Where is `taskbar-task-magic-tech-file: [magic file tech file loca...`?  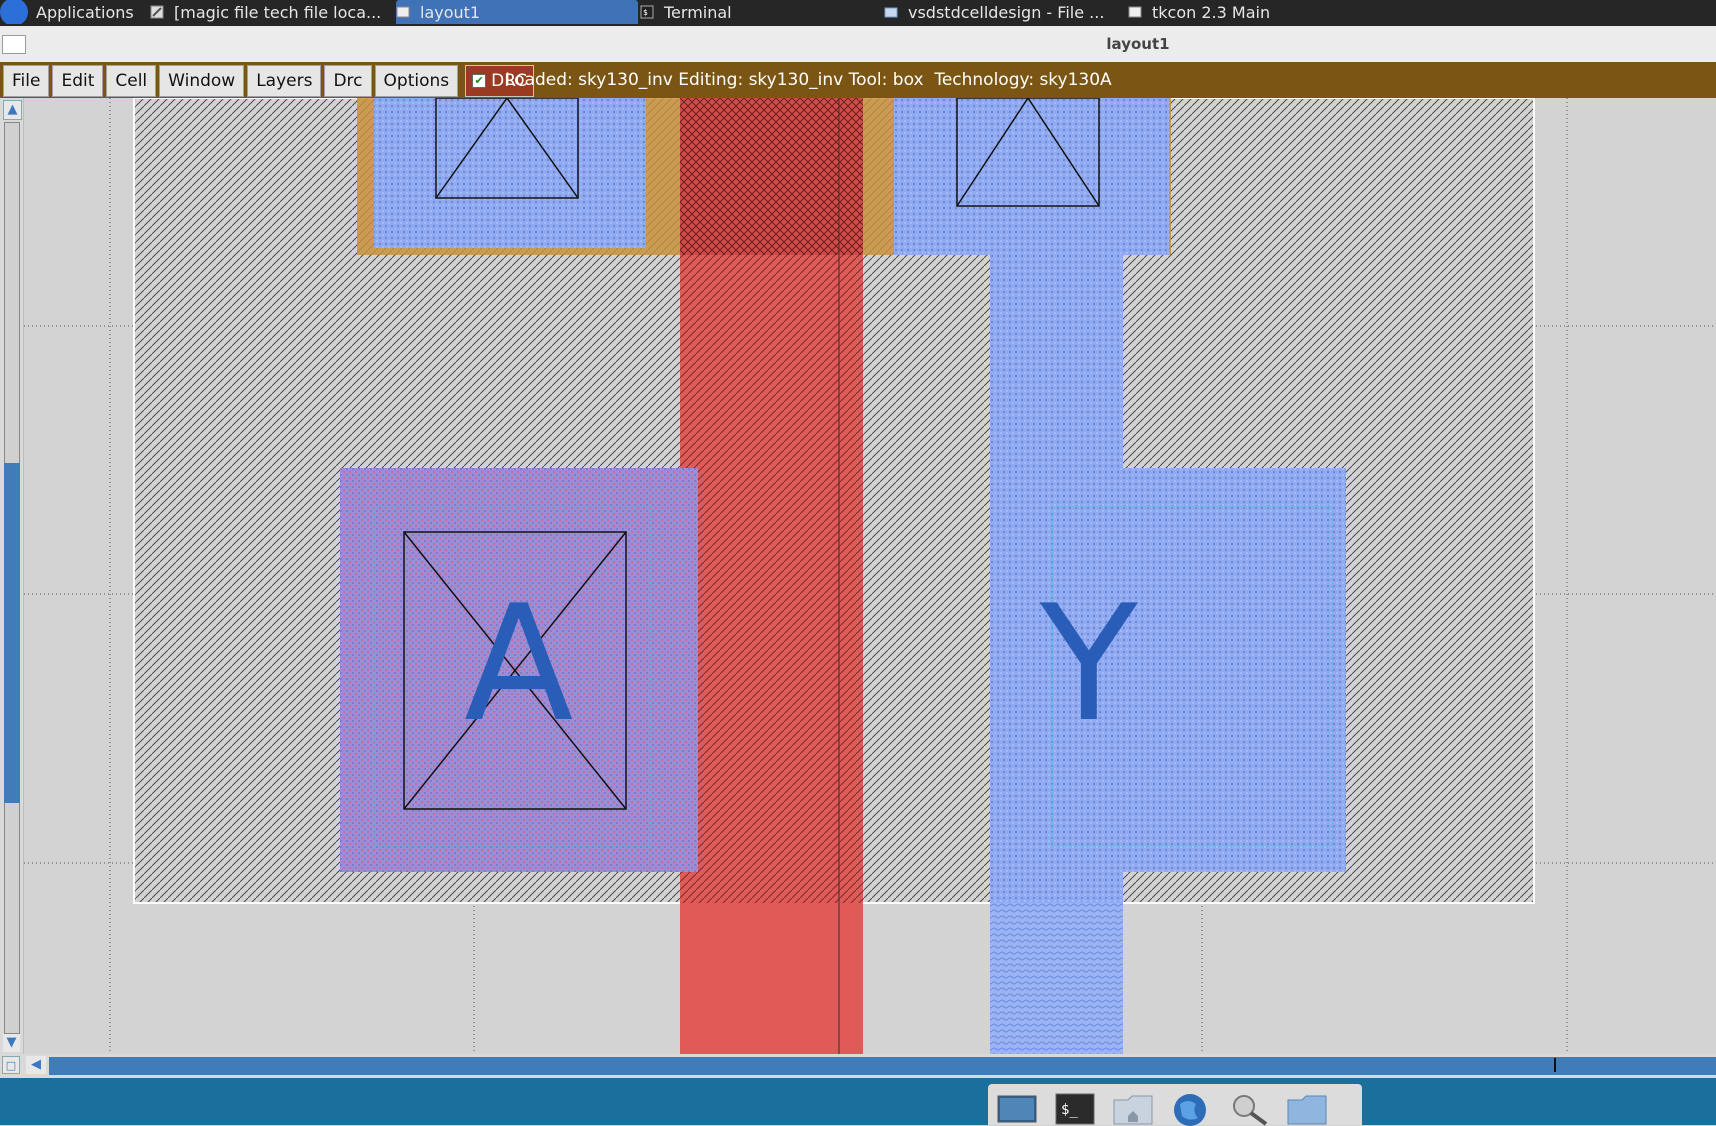
taskbar-task-magic-tech-file: [magic file tech file loca... is located at coordinates (272, 12).